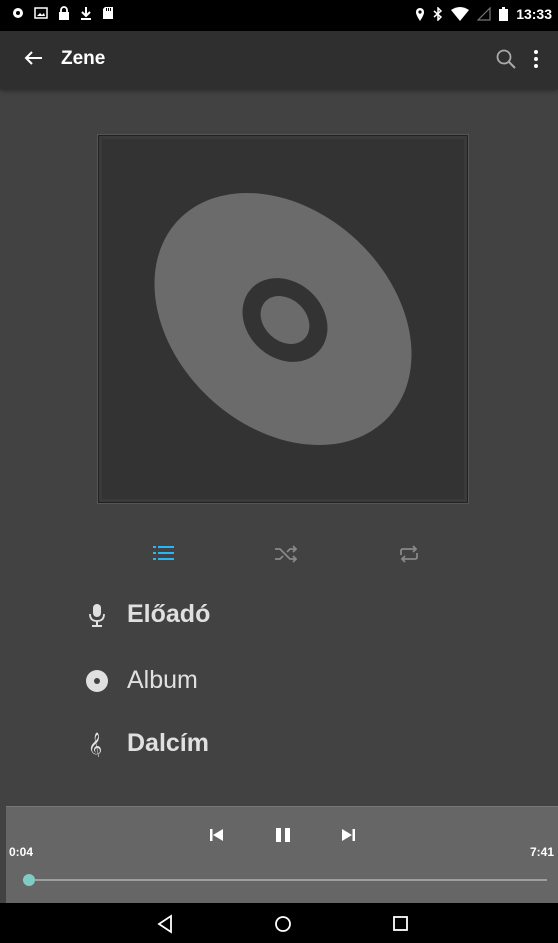 This screenshot has height=943, width=558. Describe the element at coordinates (33, 58) in the screenshot. I see `back-arrow-icon` at that location.